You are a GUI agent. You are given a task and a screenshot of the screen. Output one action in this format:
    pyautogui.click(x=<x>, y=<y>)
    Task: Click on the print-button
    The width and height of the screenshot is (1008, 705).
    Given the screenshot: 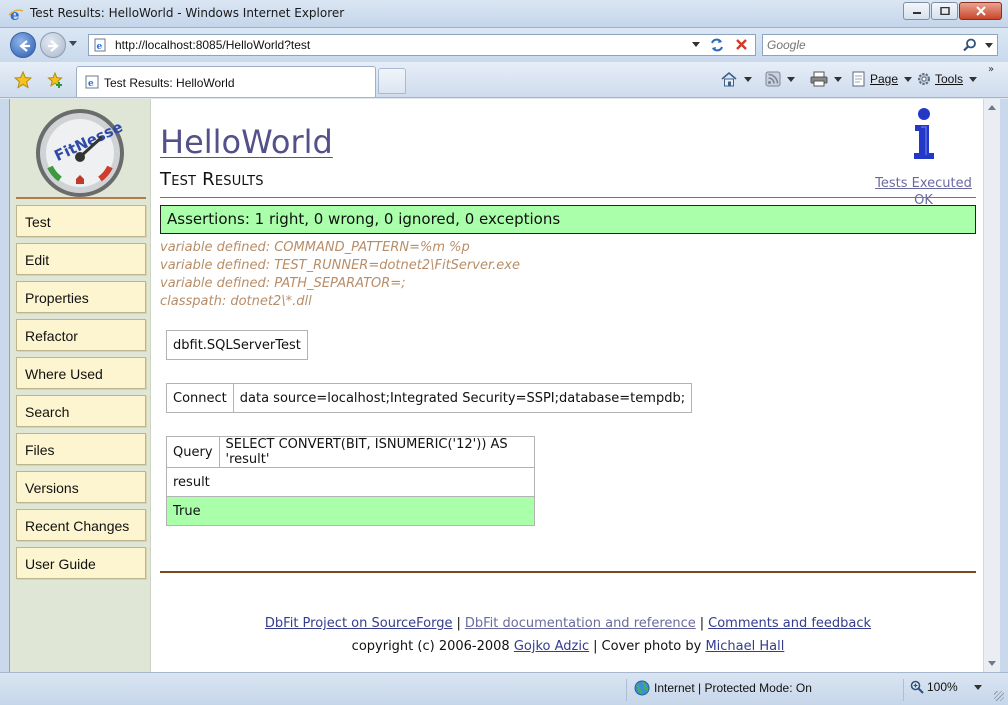 What is the action you would take?
    pyautogui.click(x=826, y=79)
    